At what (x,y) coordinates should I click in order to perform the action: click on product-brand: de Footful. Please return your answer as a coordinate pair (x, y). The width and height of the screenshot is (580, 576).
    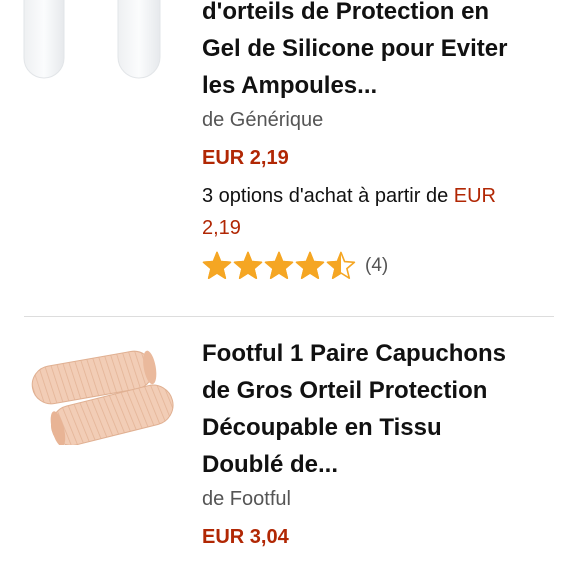
    Looking at the image, I should click on (246, 499).